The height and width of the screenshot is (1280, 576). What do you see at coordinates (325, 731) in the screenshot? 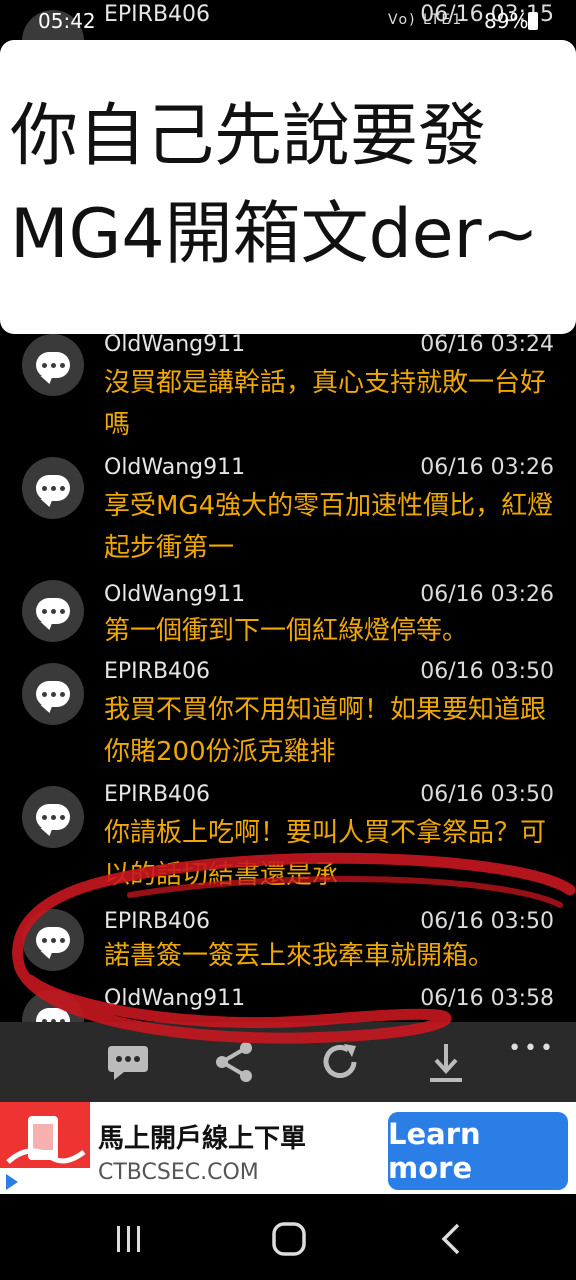
I see `post-message: 我買不買你不用知道啊！如果要知道跟你賭200份派克雞排` at bounding box center [325, 731].